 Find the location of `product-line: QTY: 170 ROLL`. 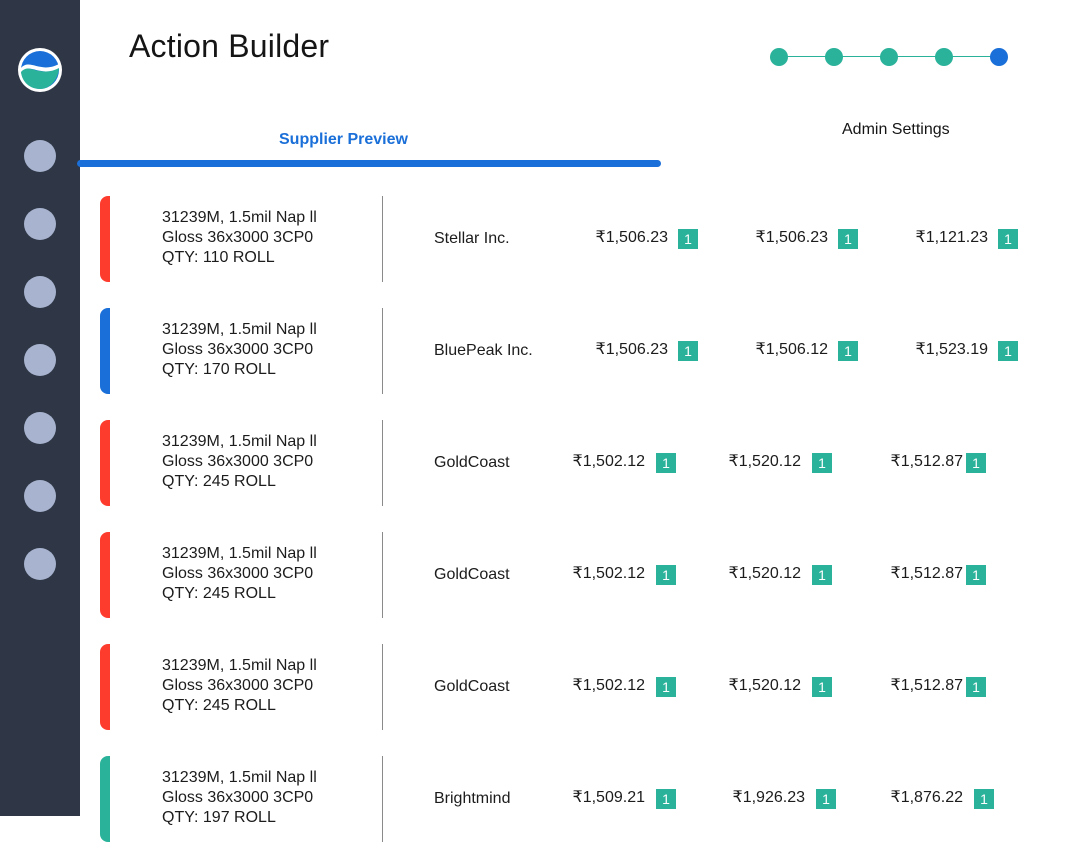

product-line: QTY: 170 ROLL is located at coordinates (219, 369).